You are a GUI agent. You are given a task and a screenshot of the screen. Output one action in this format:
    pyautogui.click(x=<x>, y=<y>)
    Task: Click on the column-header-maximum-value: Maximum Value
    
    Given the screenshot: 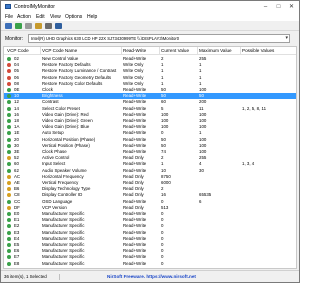 What is the action you would take?
    pyautogui.click(x=215, y=51)
    